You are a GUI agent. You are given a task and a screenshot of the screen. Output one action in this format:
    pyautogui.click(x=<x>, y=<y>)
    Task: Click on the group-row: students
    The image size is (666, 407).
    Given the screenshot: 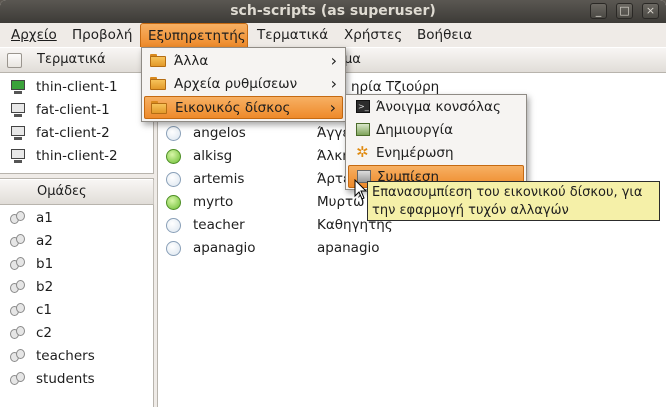 What is the action you would take?
    pyautogui.click(x=77, y=379)
    